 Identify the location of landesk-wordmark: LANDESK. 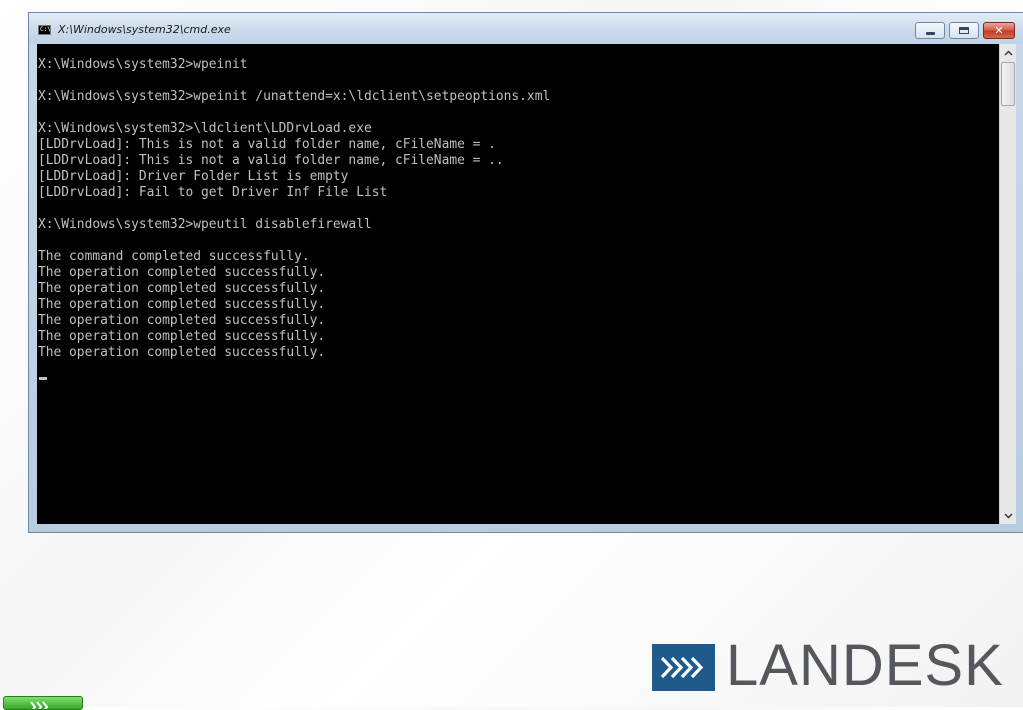
(865, 665).